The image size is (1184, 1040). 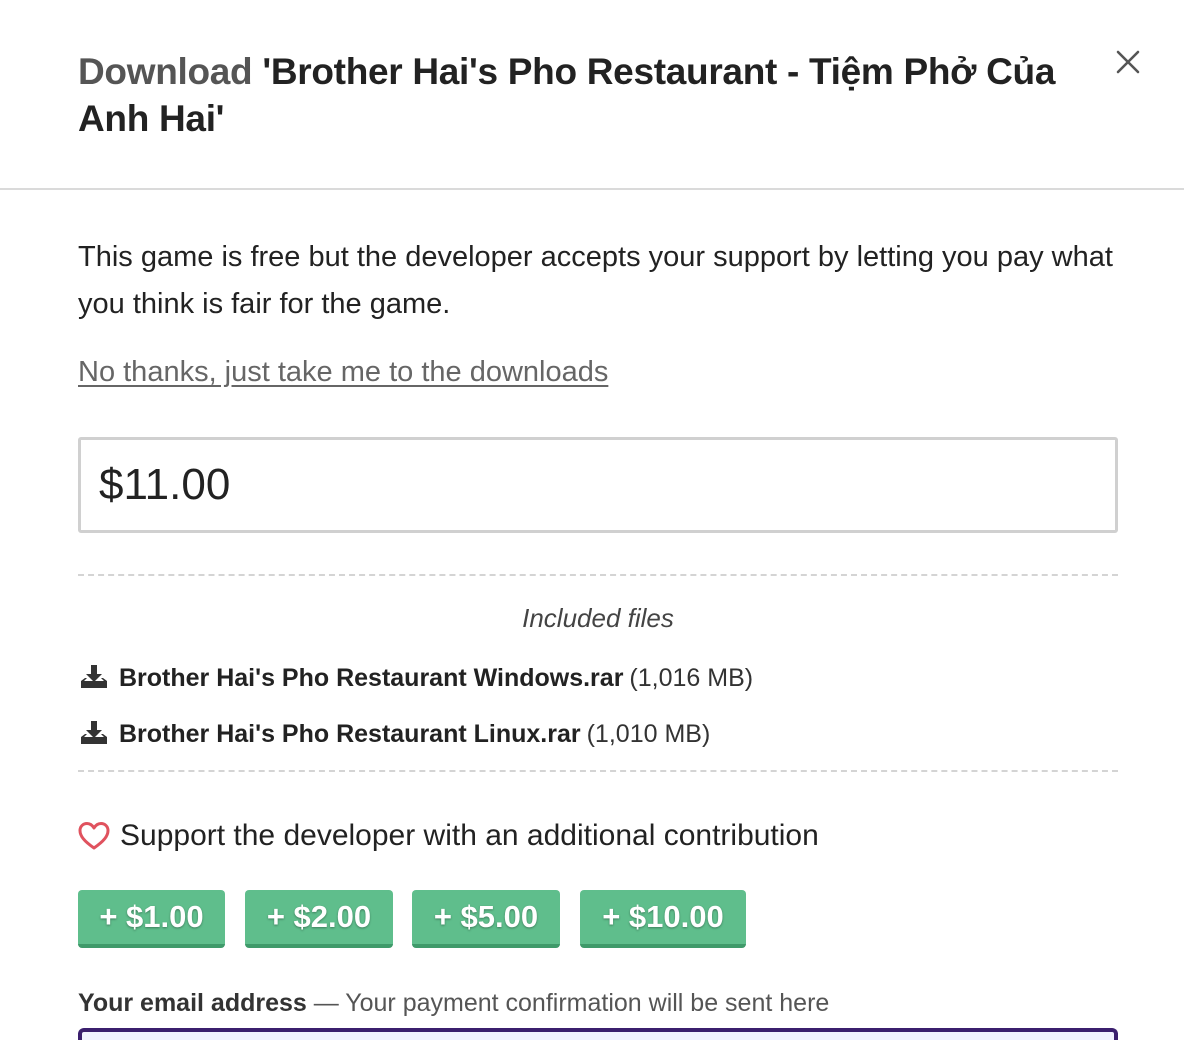 I want to click on tip-2-button: + $2.00, so click(x=319, y=919).